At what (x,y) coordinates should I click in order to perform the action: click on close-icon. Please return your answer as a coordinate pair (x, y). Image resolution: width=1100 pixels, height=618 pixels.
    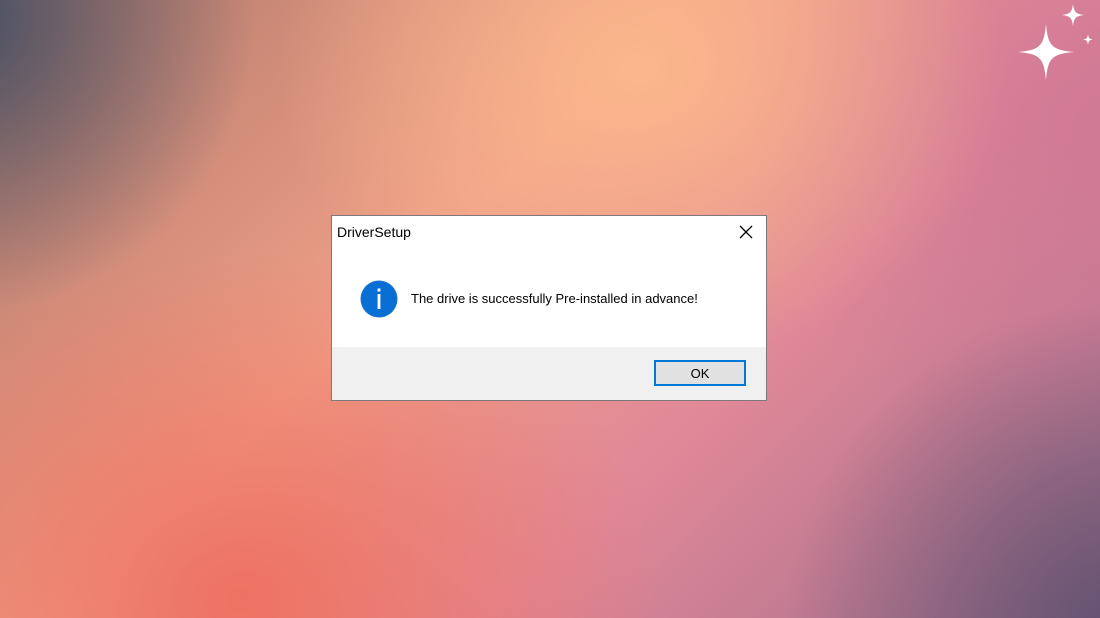
    Looking at the image, I should click on (746, 232).